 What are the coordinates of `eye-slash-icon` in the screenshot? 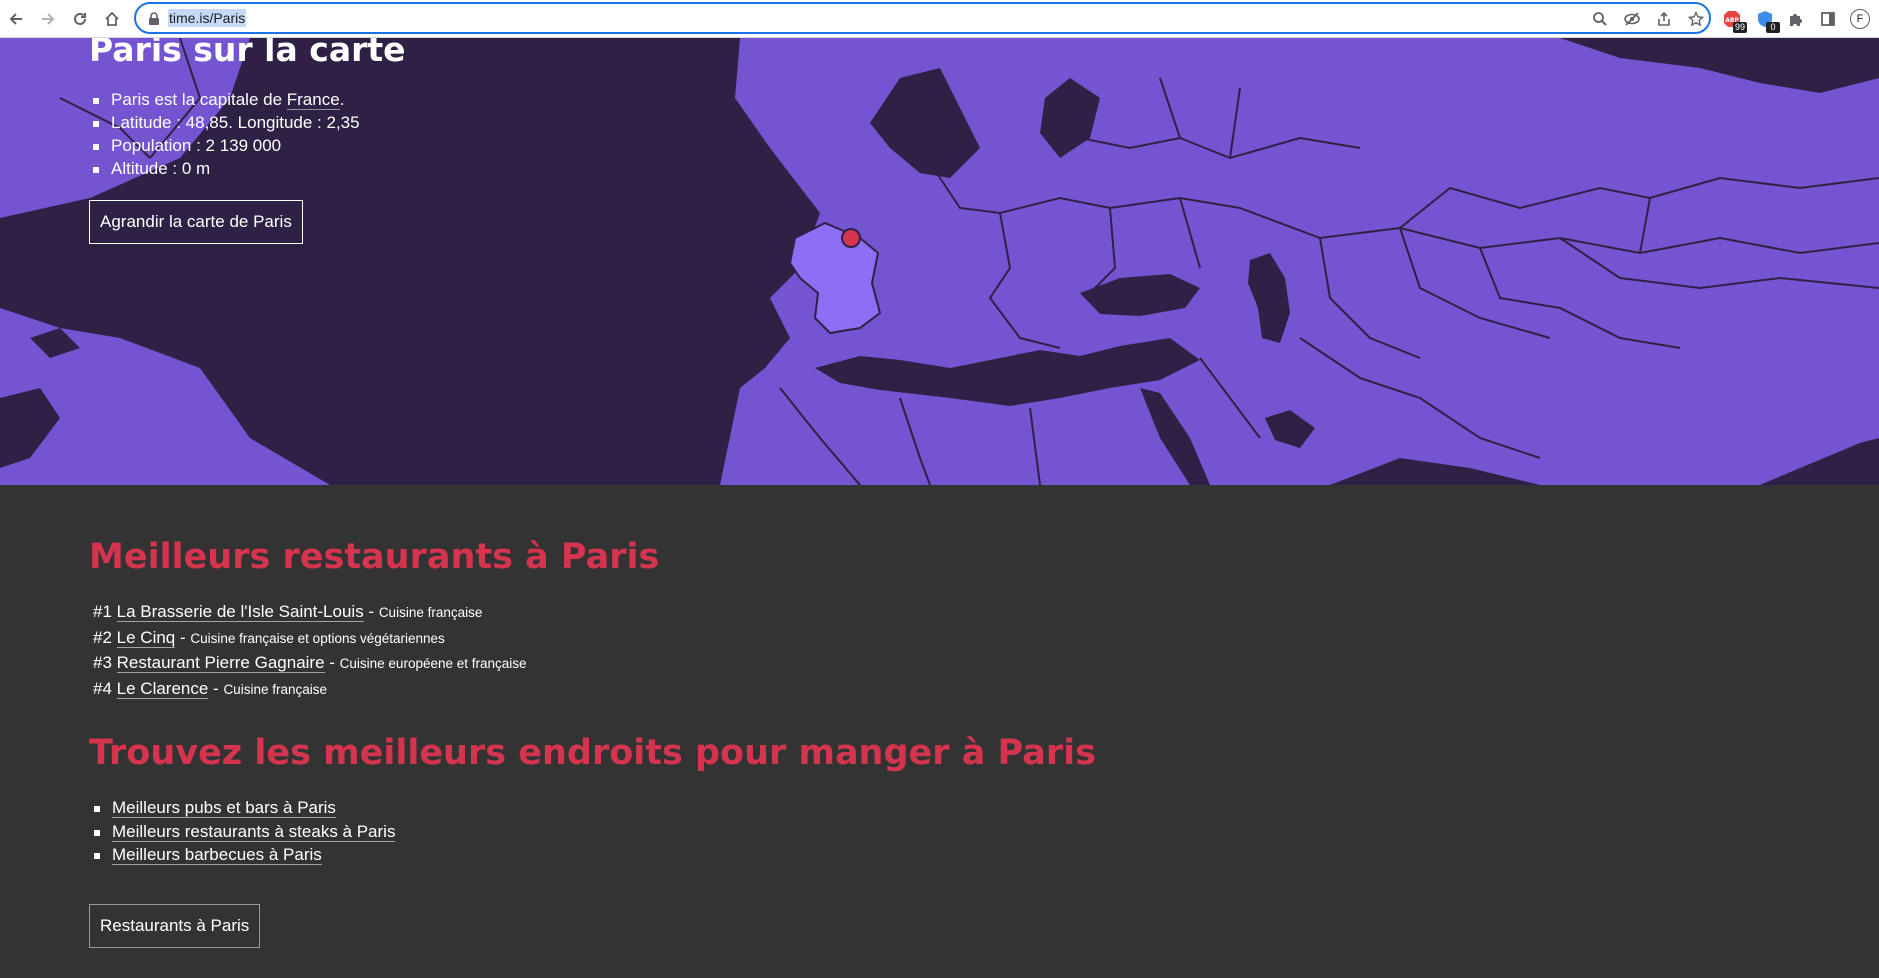 It's located at (1632, 19).